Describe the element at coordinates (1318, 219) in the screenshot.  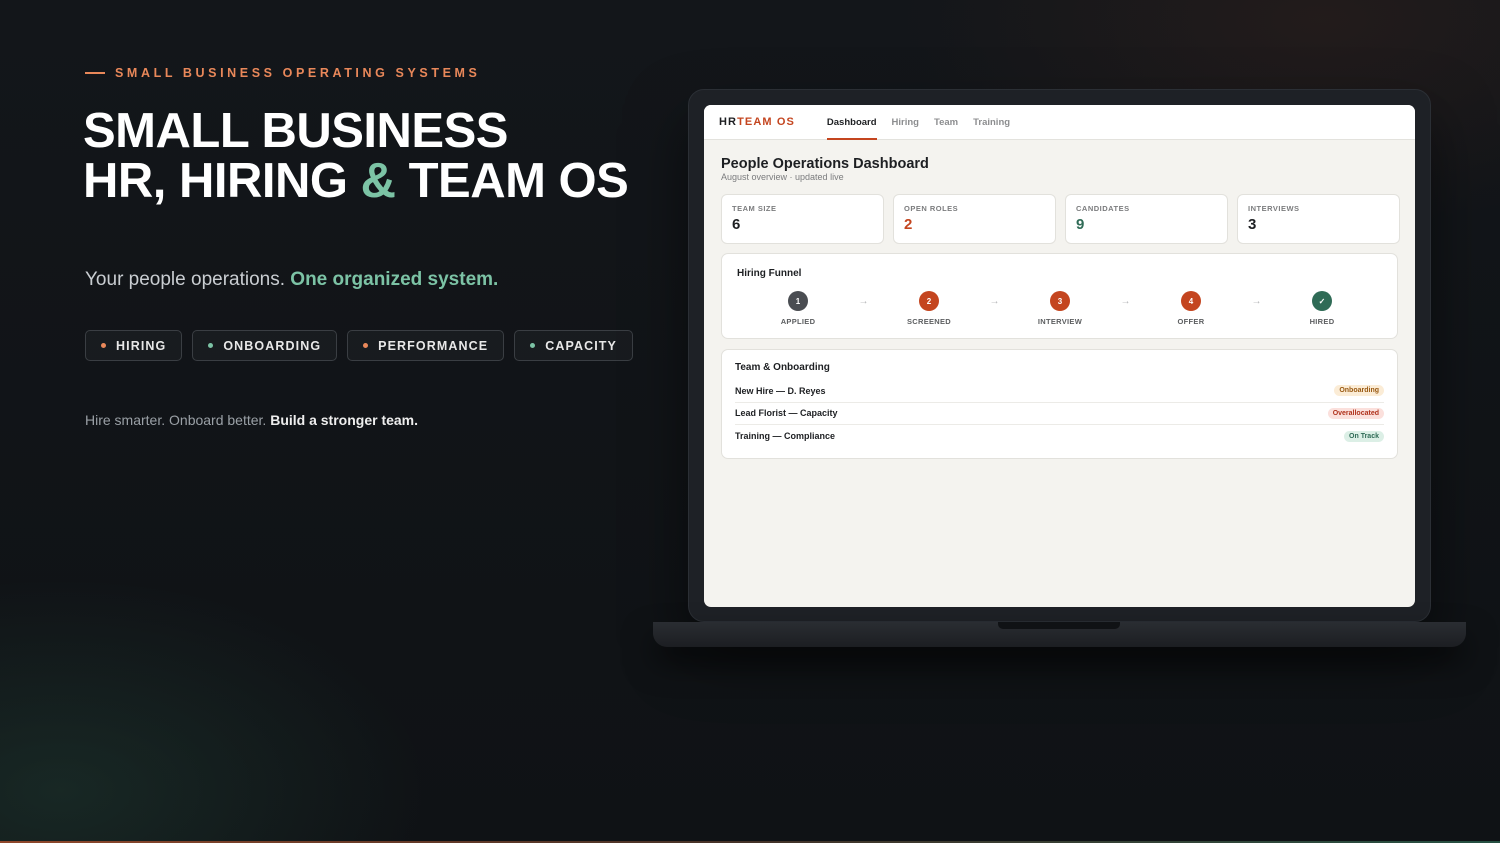
I see `stat-card-interviews: INTERVIEWS 3` at that location.